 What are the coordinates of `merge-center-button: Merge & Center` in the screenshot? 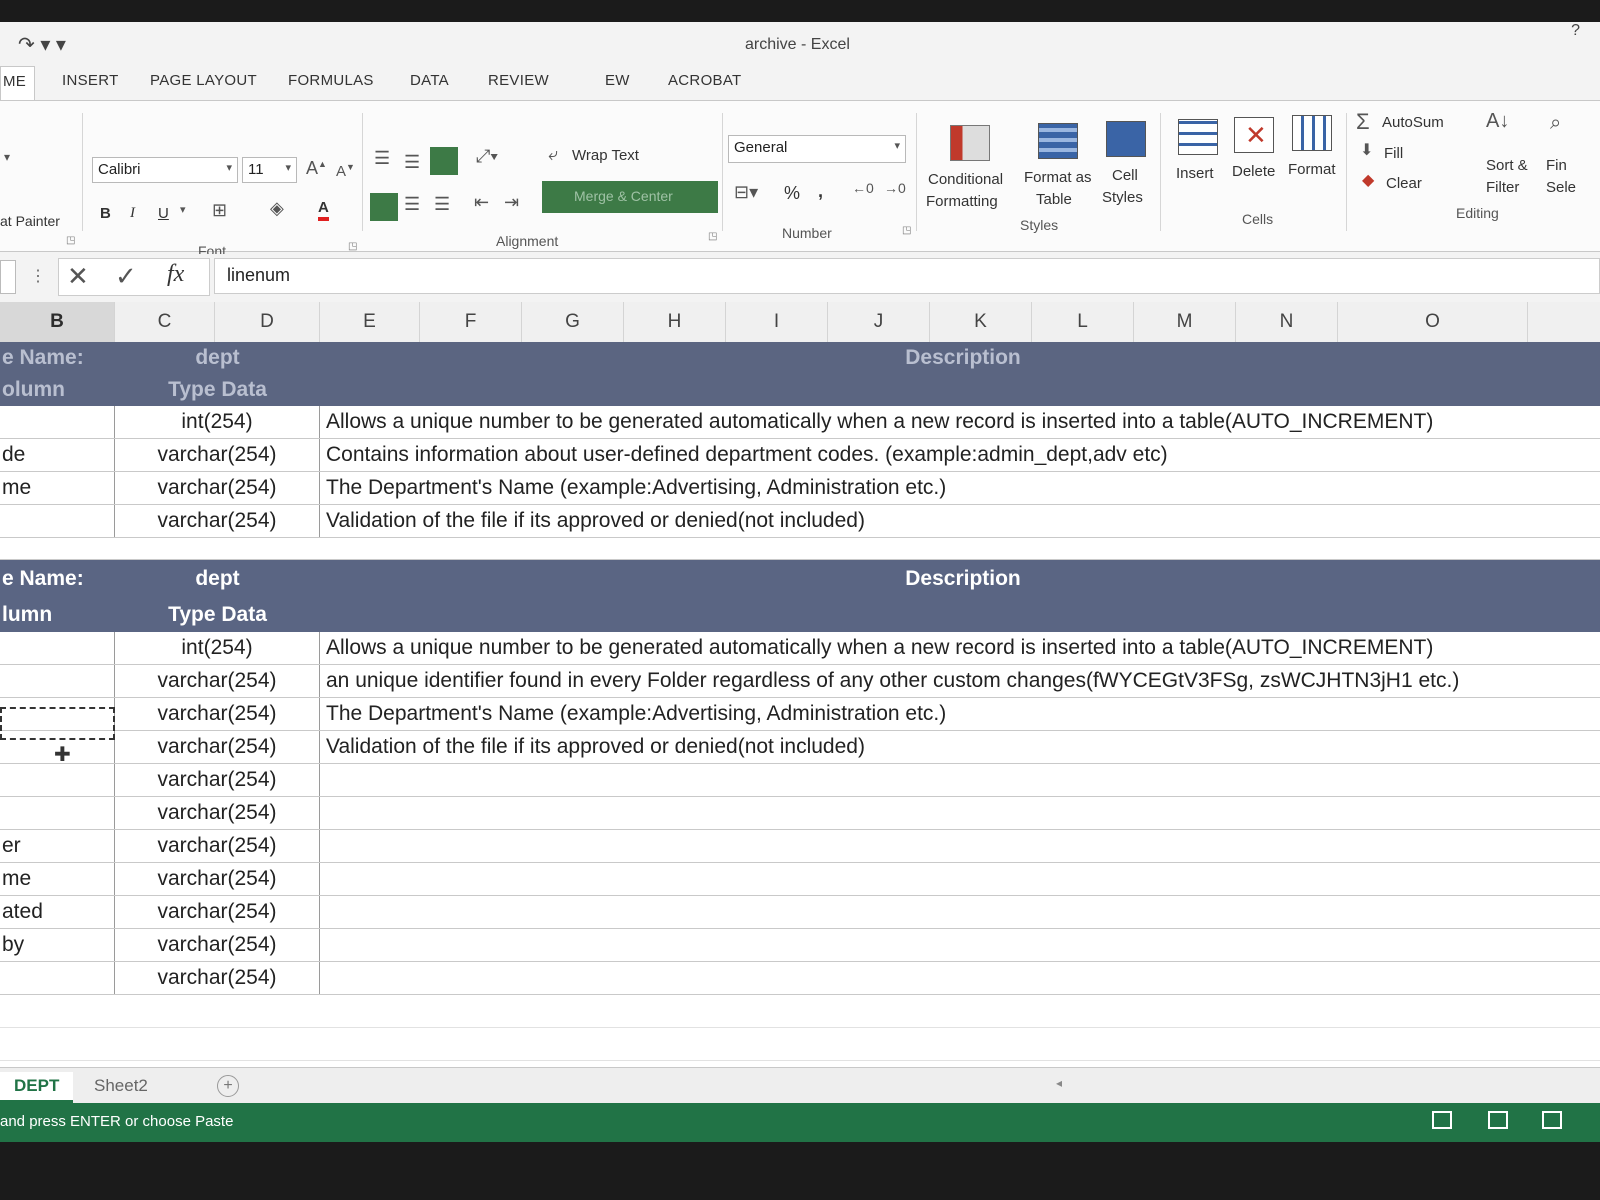 It's located at (630, 197).